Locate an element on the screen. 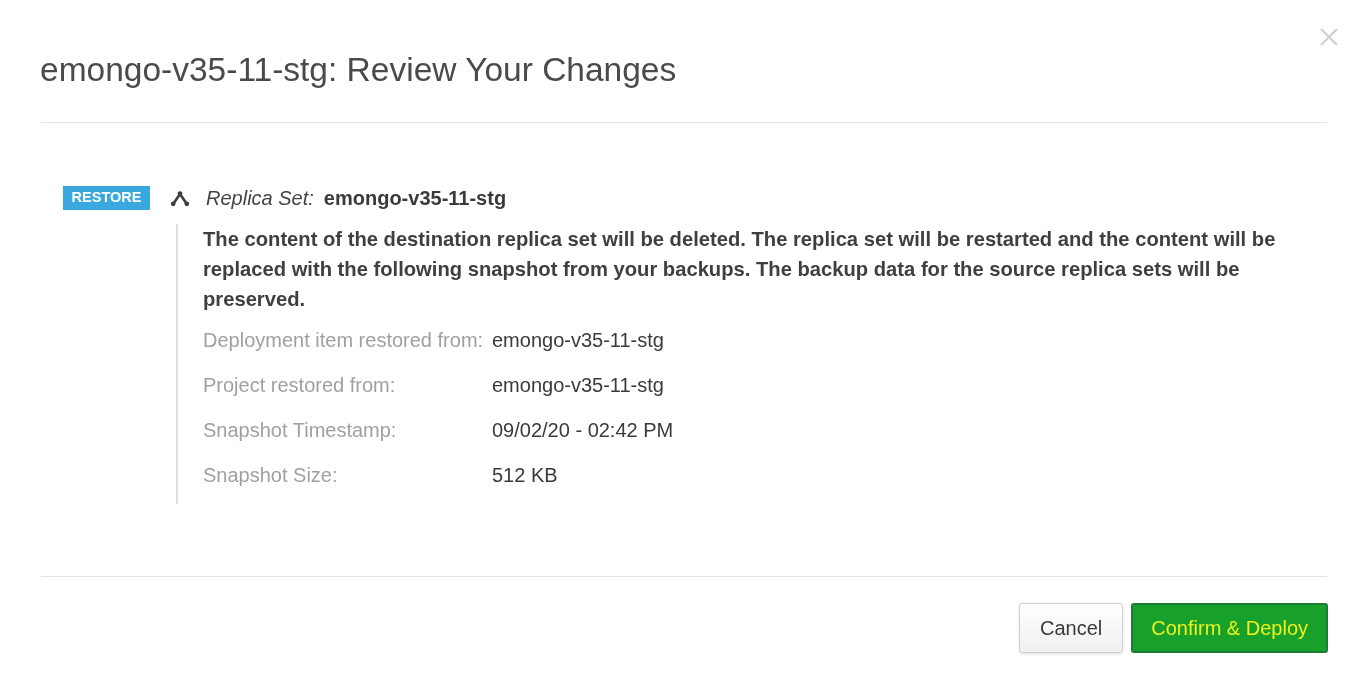 This screenshot has width=1357, height=685. dialog-title: emongo-v35-11-stg: Review Your Changes is located at coordinates (358, 70).